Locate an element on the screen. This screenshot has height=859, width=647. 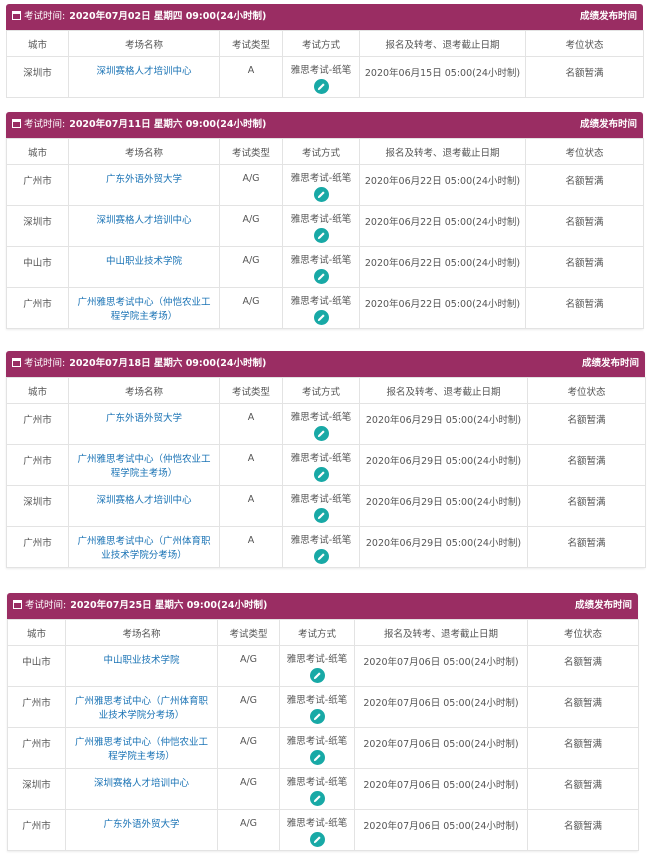
city-cell: 深圳市 is located at coordinates (37, 226).